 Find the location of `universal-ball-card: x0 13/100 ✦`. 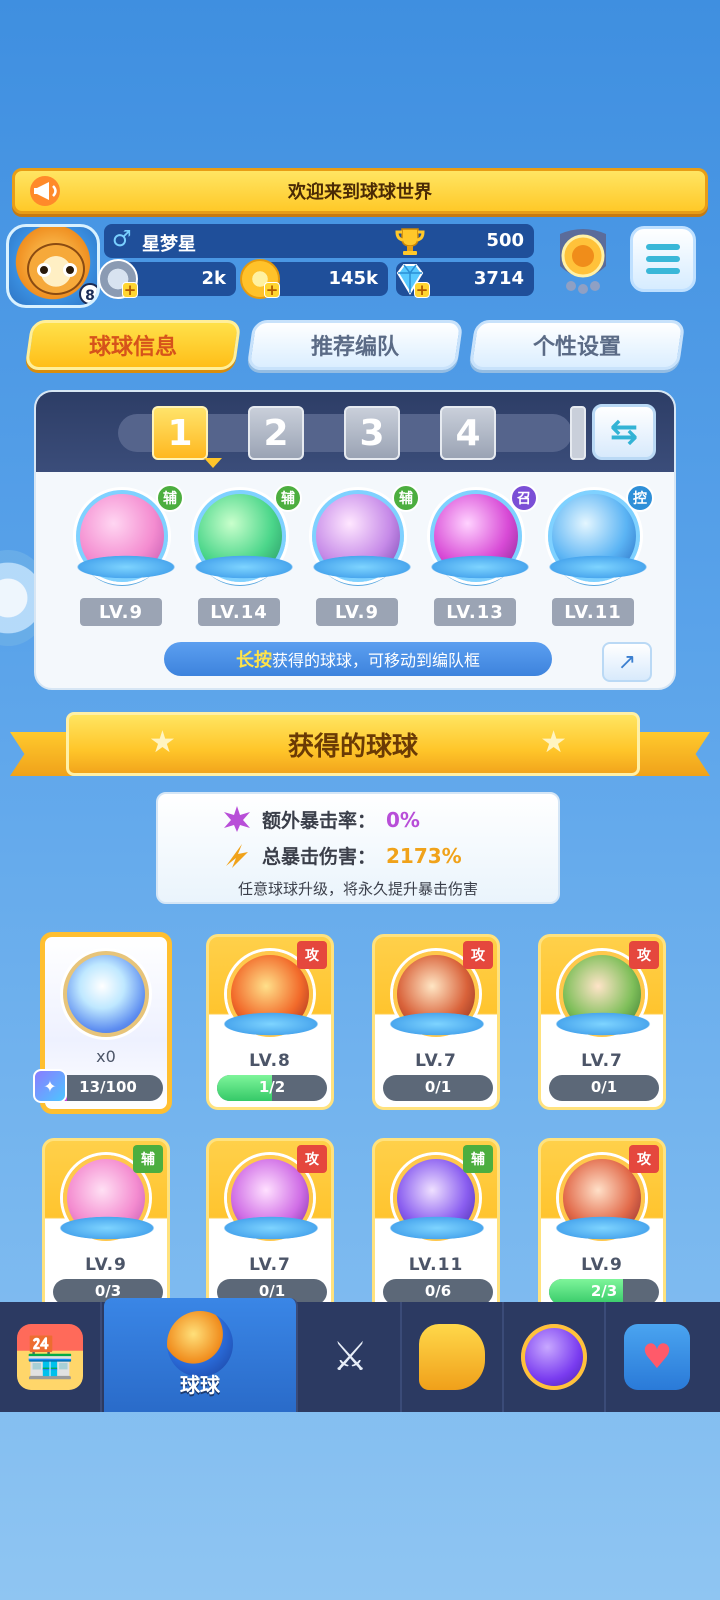

universal-ball-card: x0 13/100 ✦ is located at coordinates (102, 1023).